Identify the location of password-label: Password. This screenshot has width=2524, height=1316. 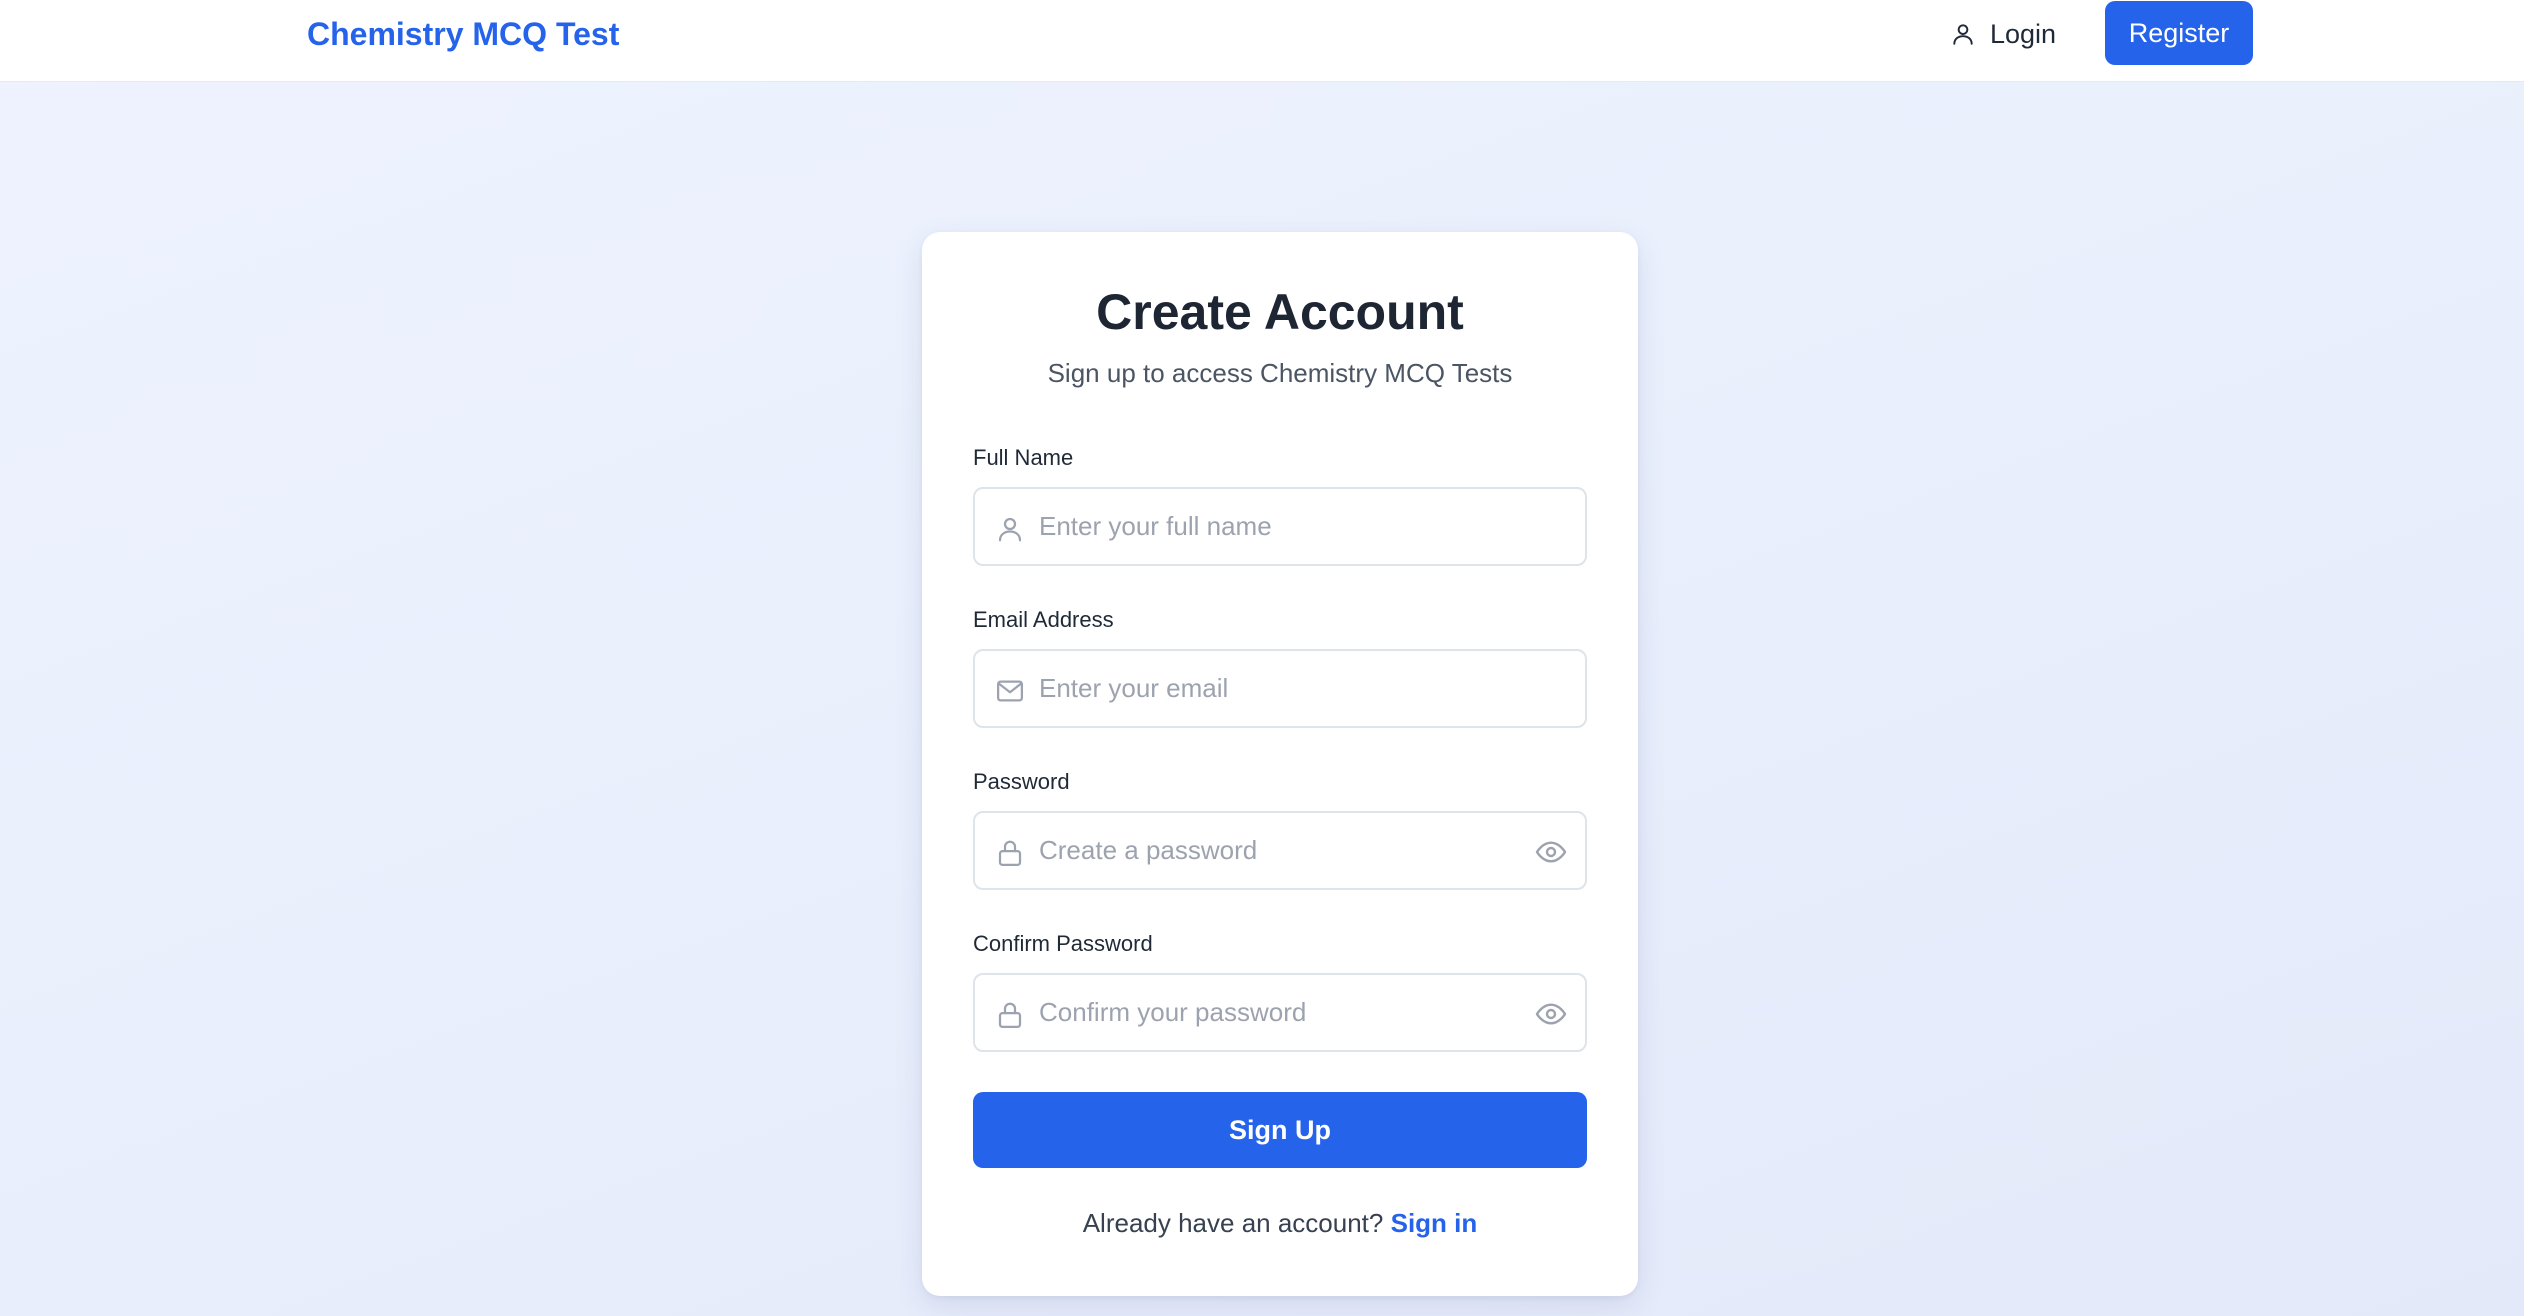
(1021, 781).